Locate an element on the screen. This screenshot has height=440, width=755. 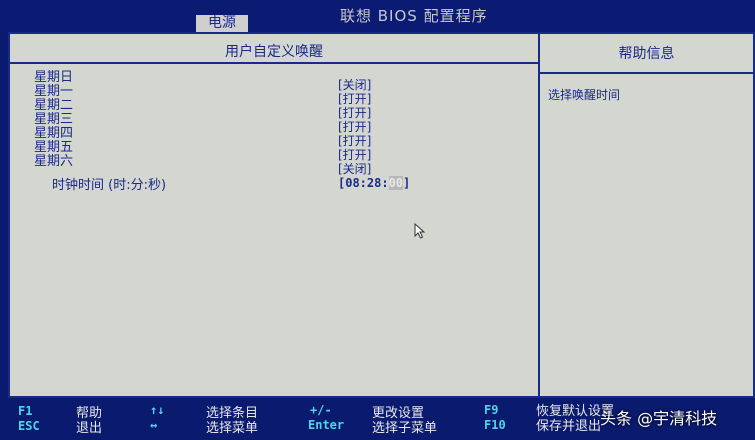
key-enter-desc: 选择子菜单 is located at coordinates (405, 428).